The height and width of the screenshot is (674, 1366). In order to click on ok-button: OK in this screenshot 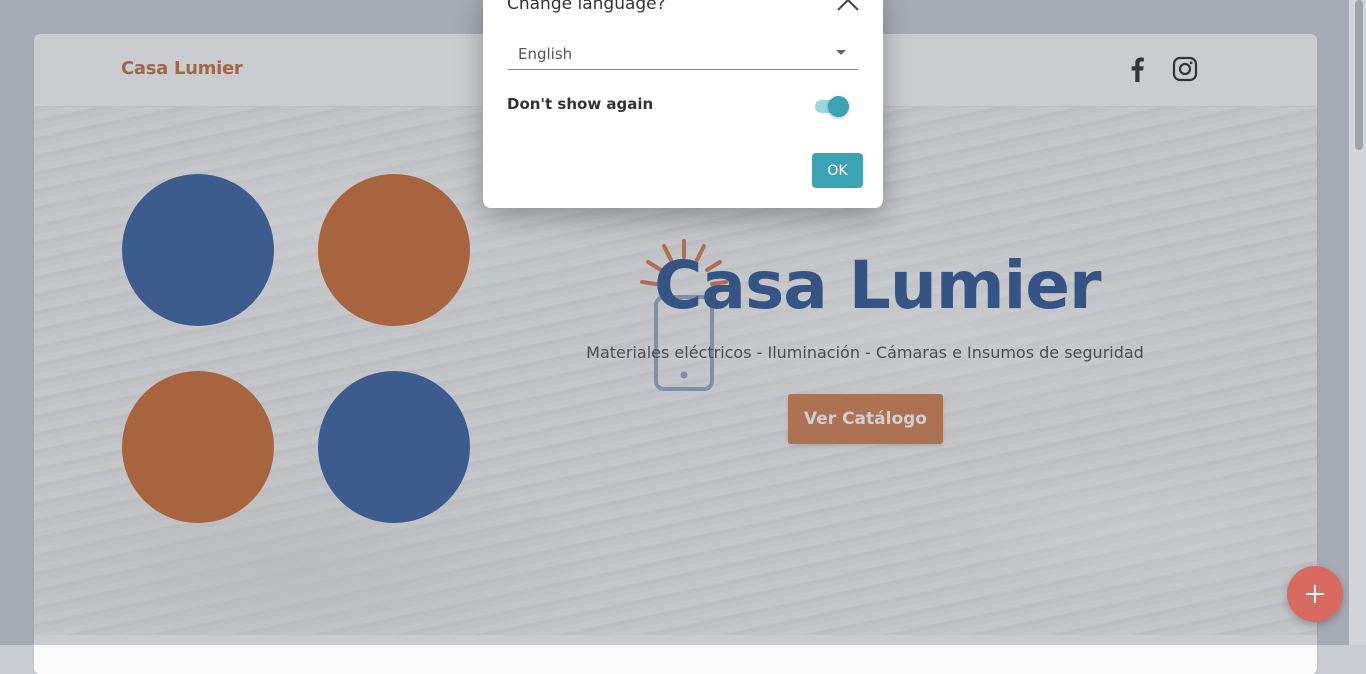, I will do `click(837, 170)`.